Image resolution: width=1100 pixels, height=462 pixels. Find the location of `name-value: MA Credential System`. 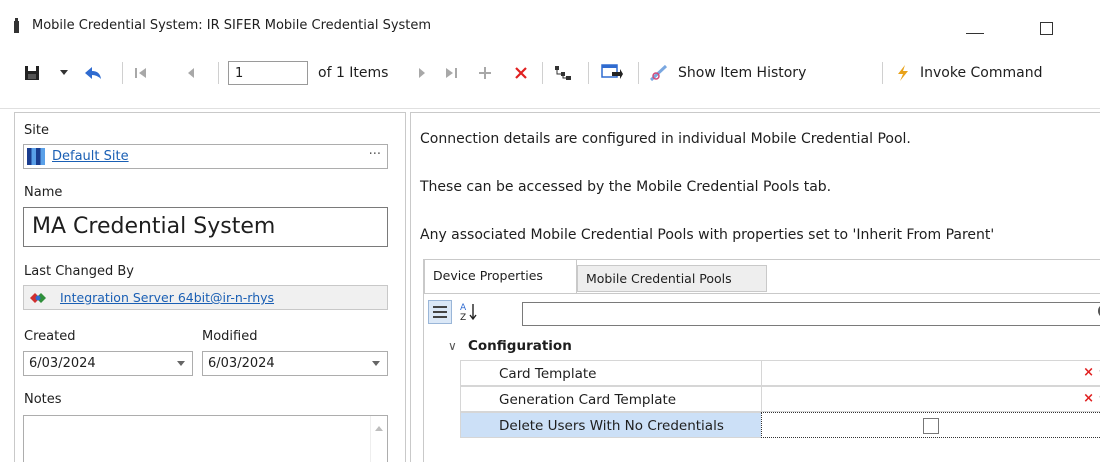

name-value: MA Credential System is located at coordinates (154, 226).